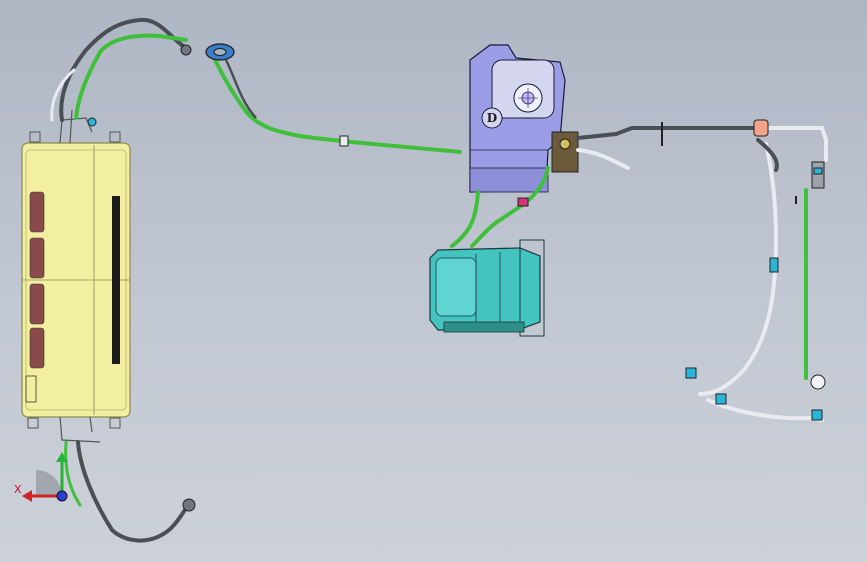 Image resolution: width=867 pixels, height=562 pixels. What do you see at coordinates (691, 373) in the screenshot?
I see `service-port-left` at bounding box center [691, 373].